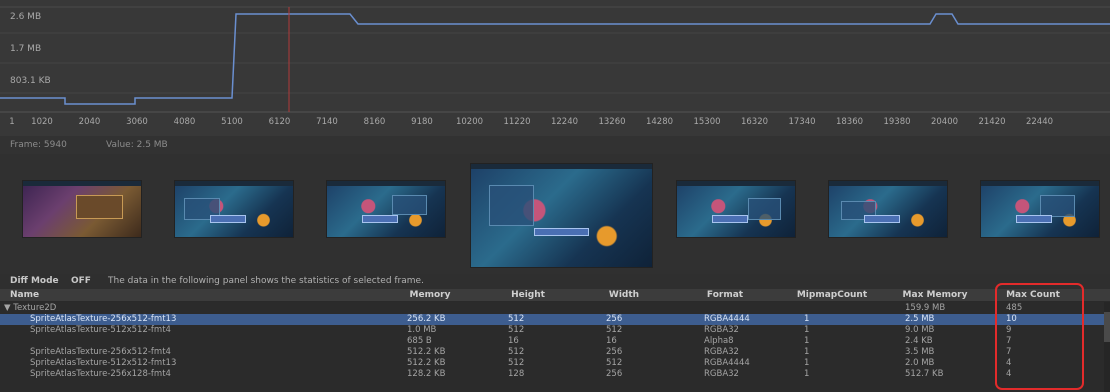 The image size is (1110, 392). What do you see at coordinates (1033, 295) in the screenshot?
I see `column-header-max-count: Max Count` at bounding box center [1033, 295].